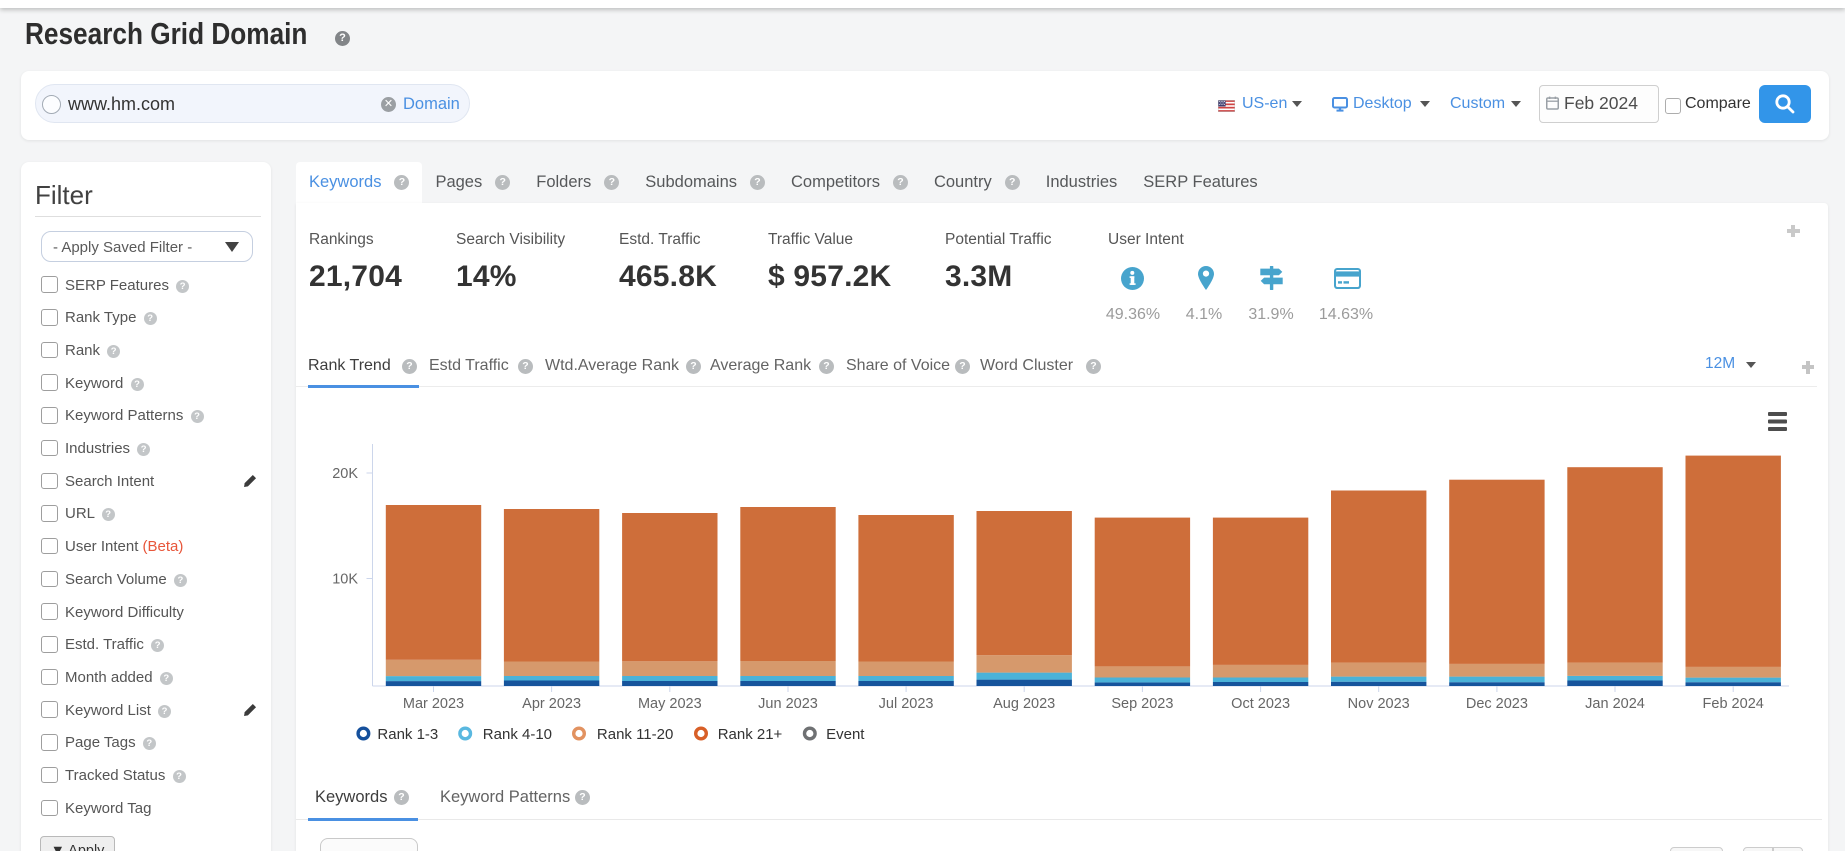  What do you see at coordinates (1142, 704) in the screenshot?
I see `svg-text: Sep 2023` at bounding box center [1142, 704].